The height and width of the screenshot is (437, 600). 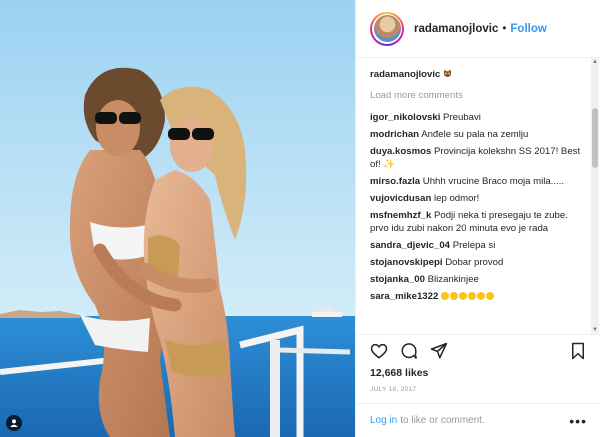 What do you see at coordinates (397, 279) in the screenshot?
I see `comment-username: stojanka_00` at bounding box center [397, 279].